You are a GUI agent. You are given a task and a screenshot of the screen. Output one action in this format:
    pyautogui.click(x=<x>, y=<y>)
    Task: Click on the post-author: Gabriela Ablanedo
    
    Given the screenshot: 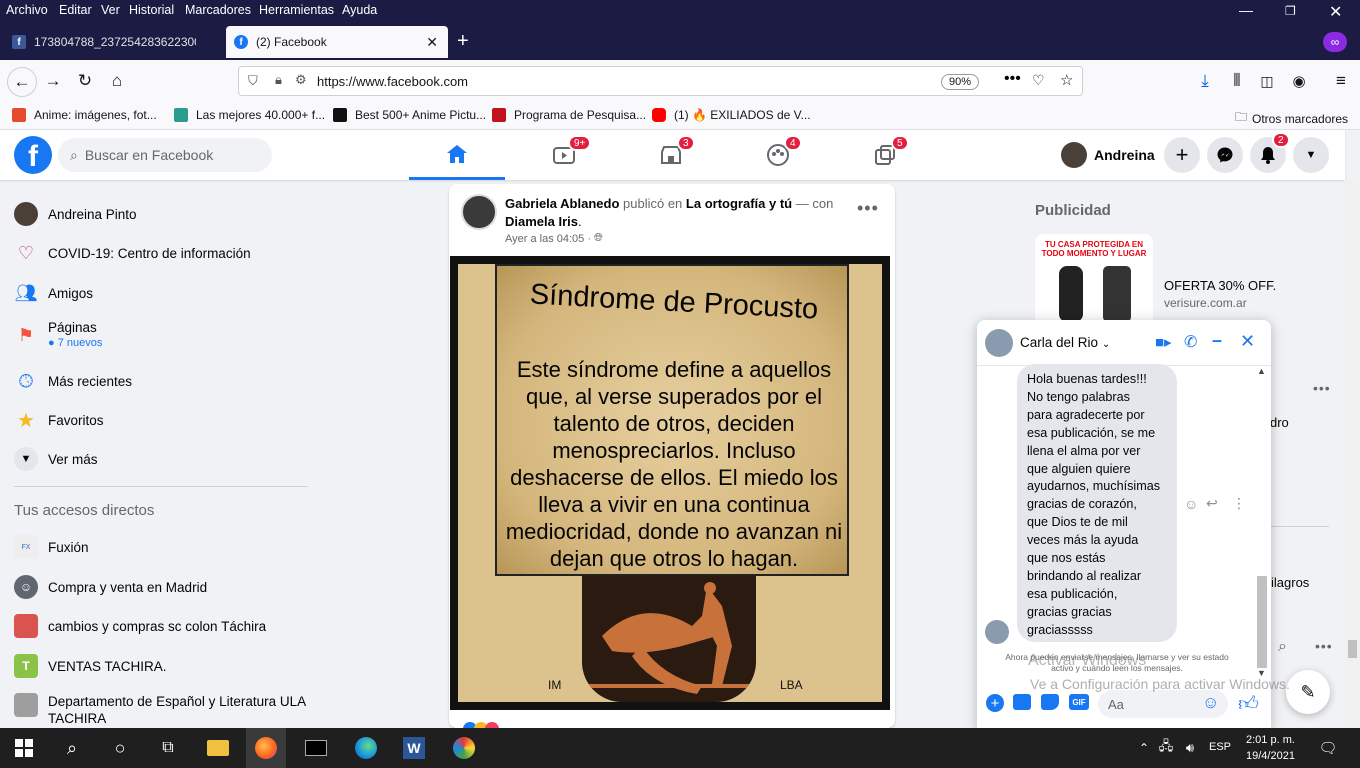 What is the action you would take?
    pyautogui.click(x=562, y=203)
    